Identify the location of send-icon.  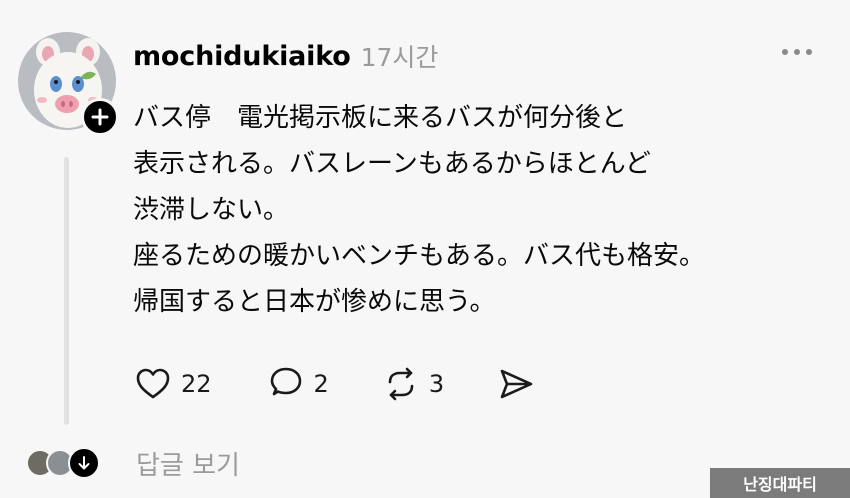
(516, 384).